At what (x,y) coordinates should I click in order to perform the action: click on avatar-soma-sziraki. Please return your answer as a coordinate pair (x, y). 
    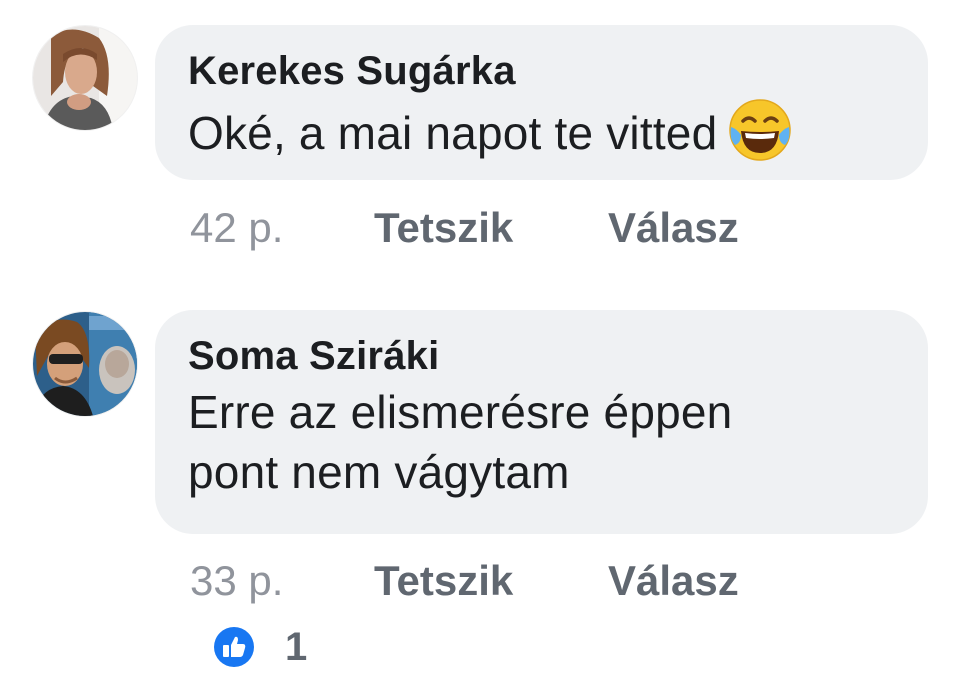
    Looking at the image, I should click on (85, 364).